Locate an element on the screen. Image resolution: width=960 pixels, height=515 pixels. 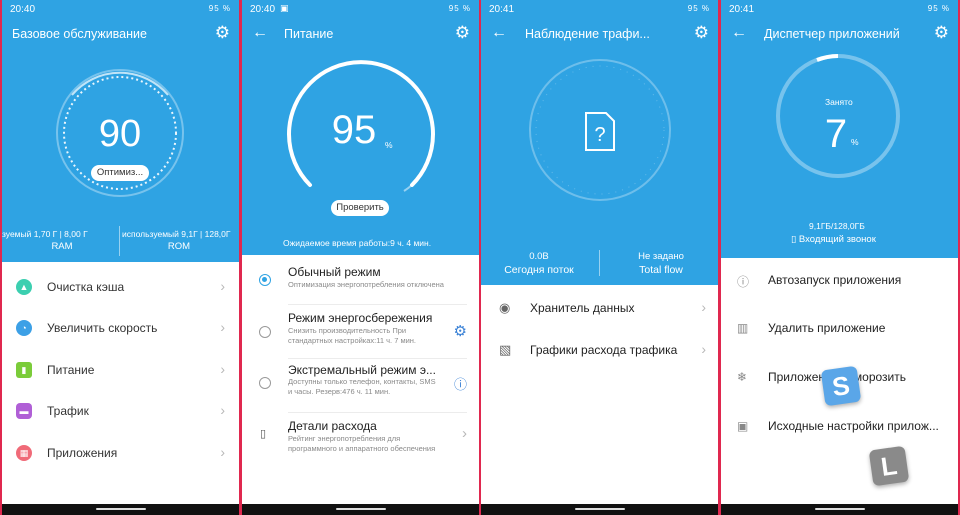
watermark-logo: S is located at coordinates (841, 386).